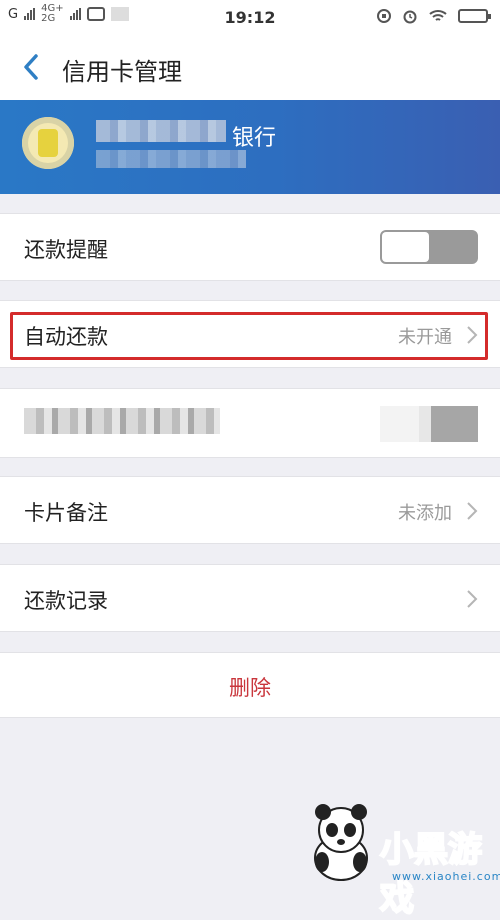 Image resolution: width=500 pixels, height=920 pixels. I want to click on alarm-icon, so click(410, 17).